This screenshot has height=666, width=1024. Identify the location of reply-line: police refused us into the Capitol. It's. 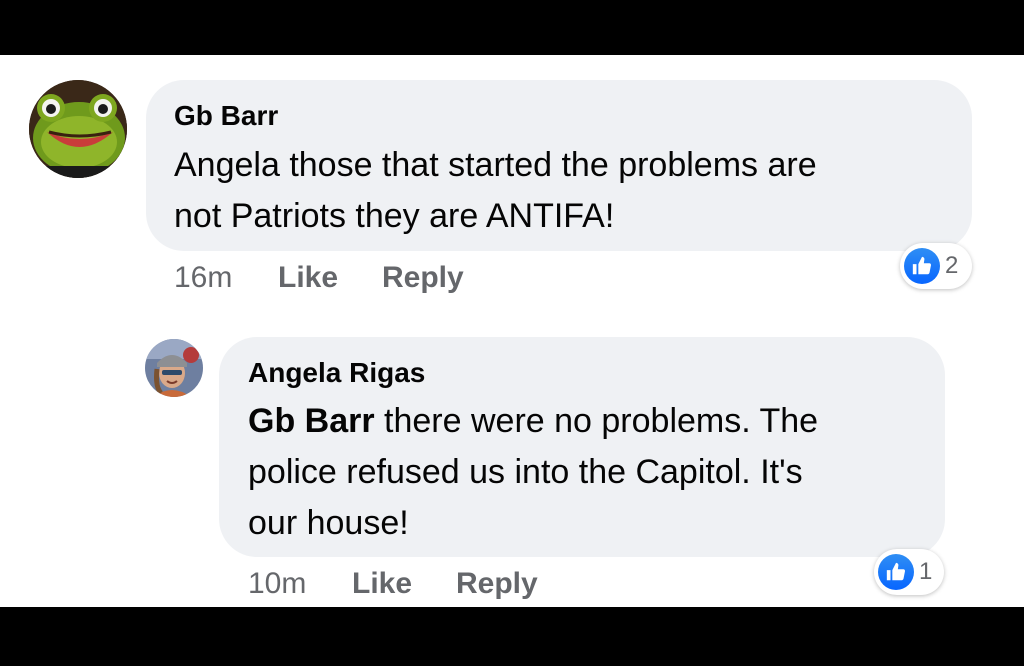
(525, 472).